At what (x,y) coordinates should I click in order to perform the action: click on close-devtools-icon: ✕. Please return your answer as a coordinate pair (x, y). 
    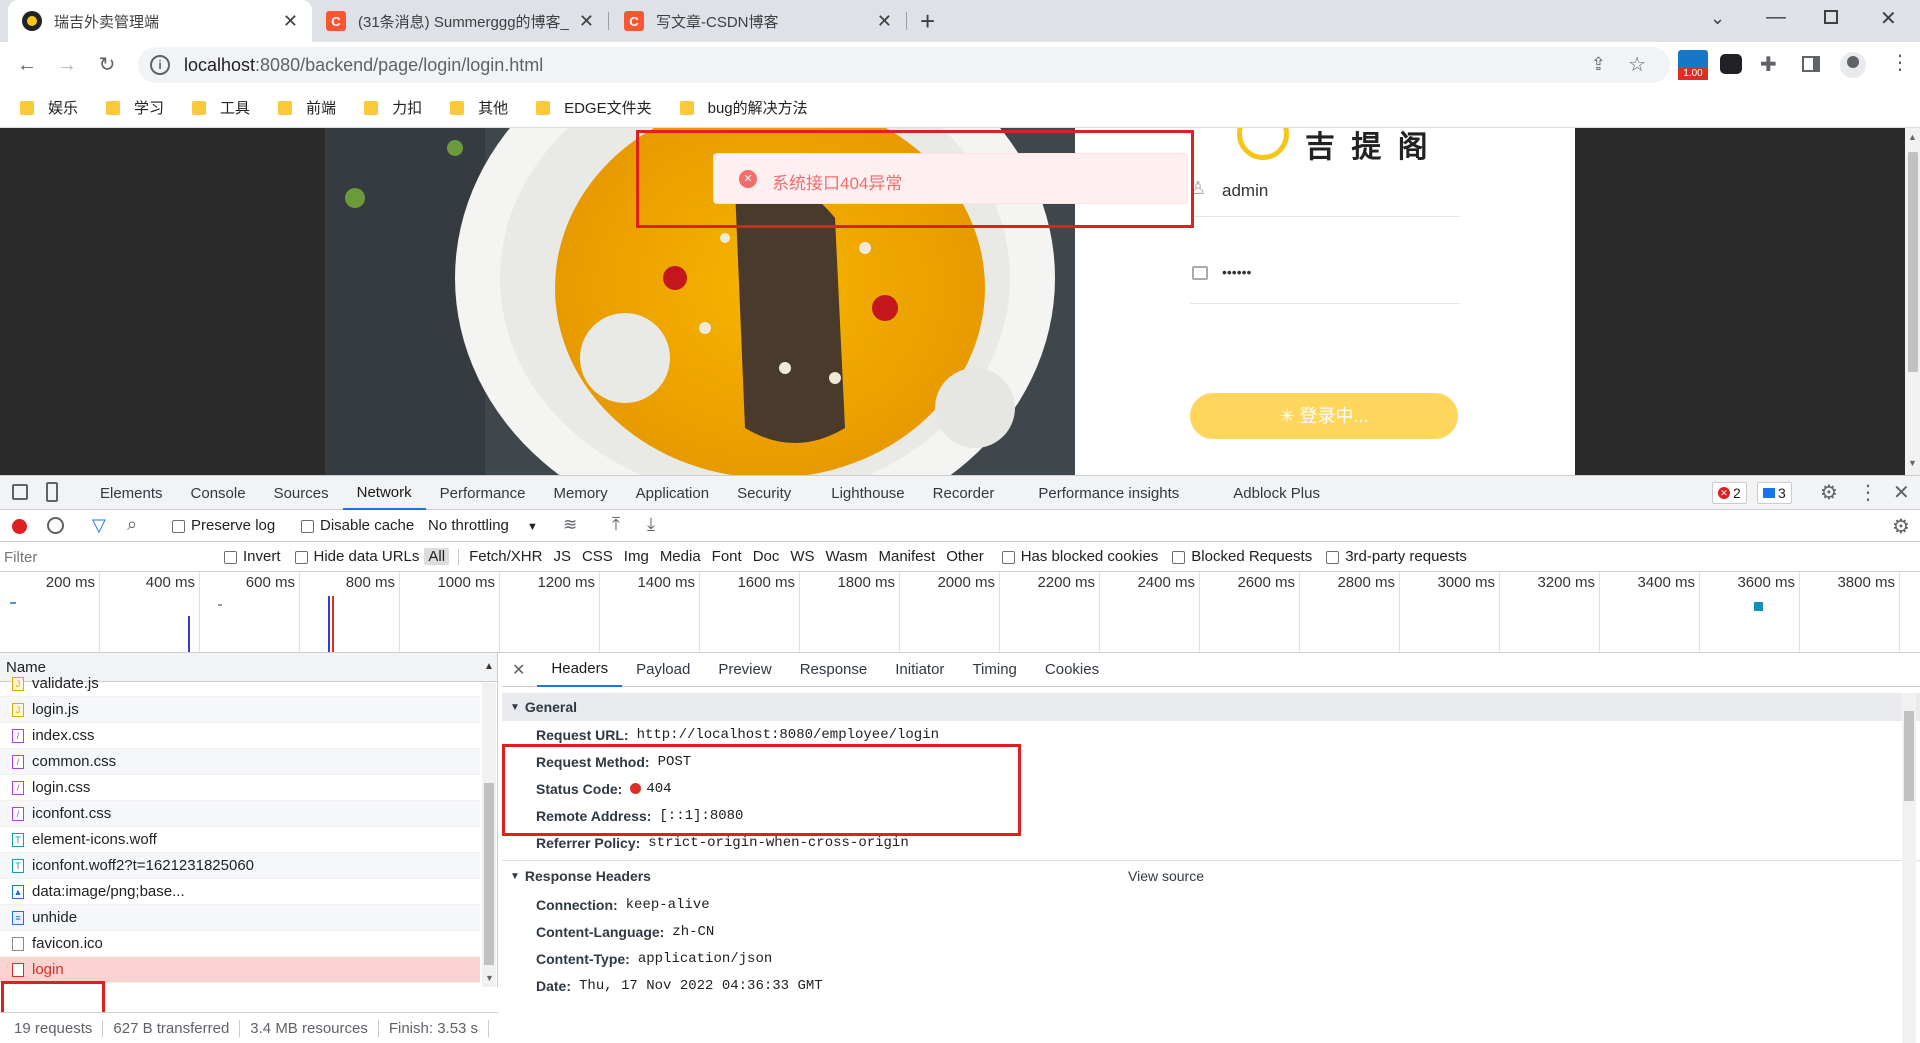
    Looking at the image, I should click on (1901, 492).